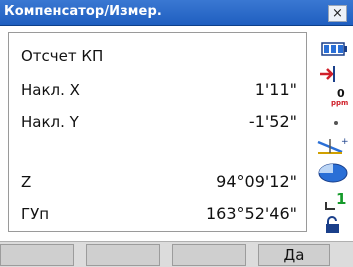  What do you see at coordinates (331, 98) in the screenshot?
I see `ppm-indicator: 0 ppm` at bounding box center [331, 98].